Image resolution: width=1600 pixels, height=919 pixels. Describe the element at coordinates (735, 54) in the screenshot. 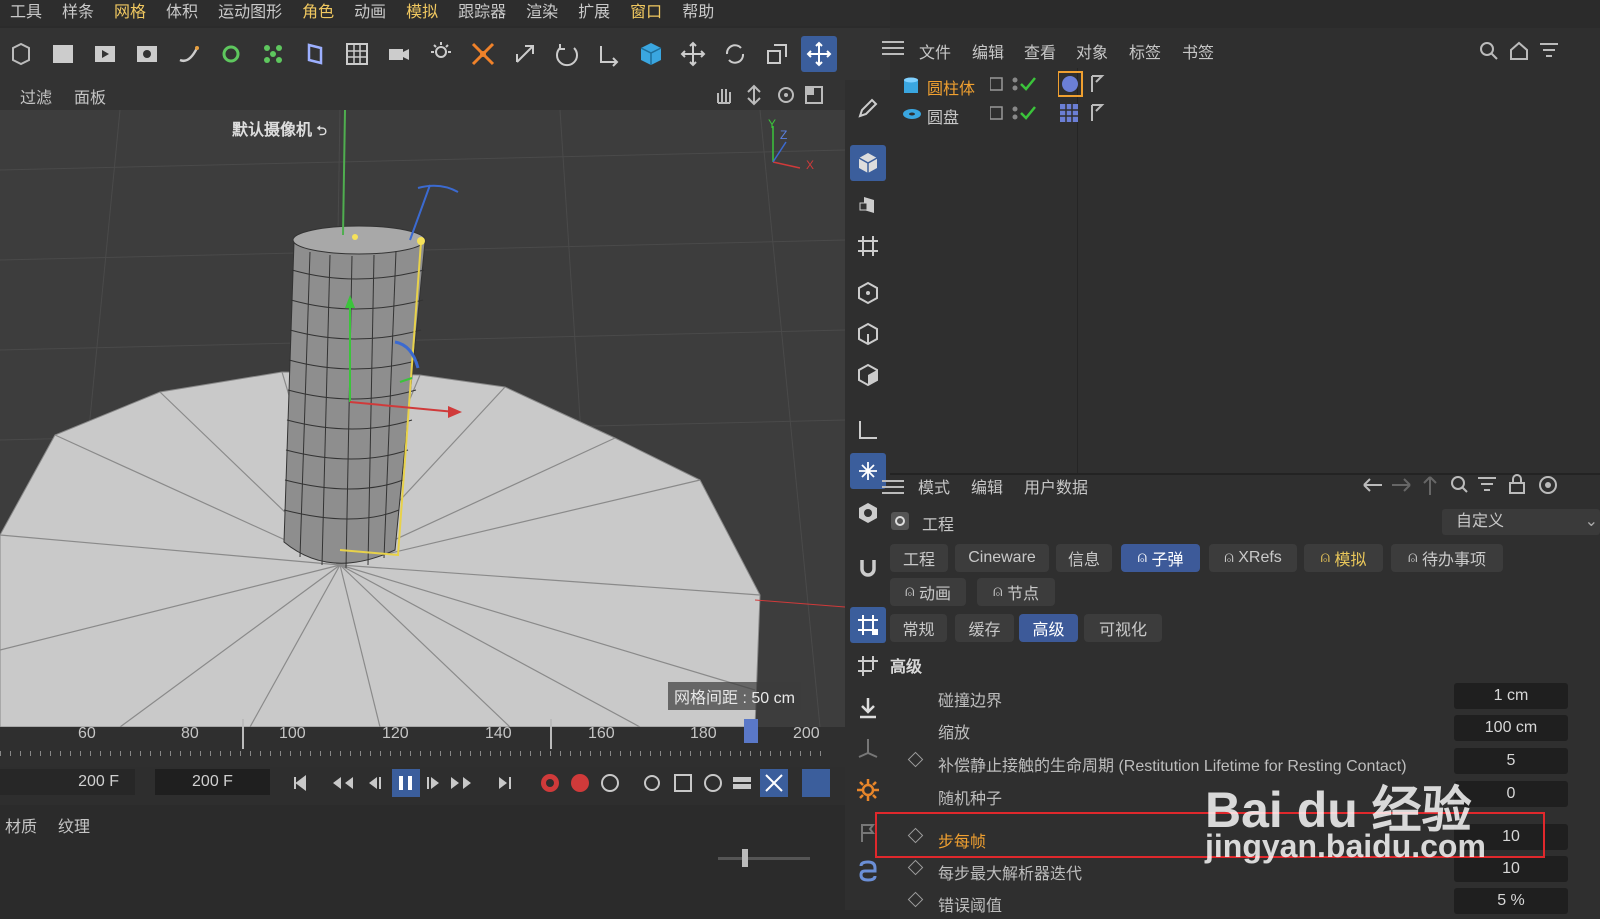

I see `rotate-tool-icon` at that location.